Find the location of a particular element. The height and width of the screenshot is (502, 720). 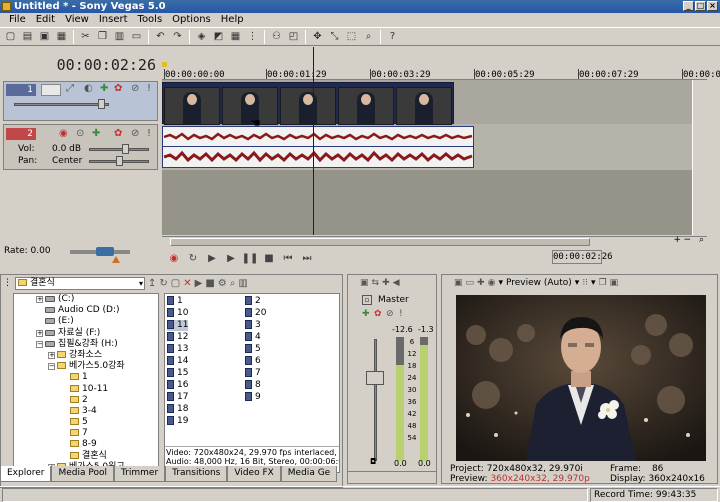

envelope-tool-icon: ⤡ is located at coordinates (334, 36).